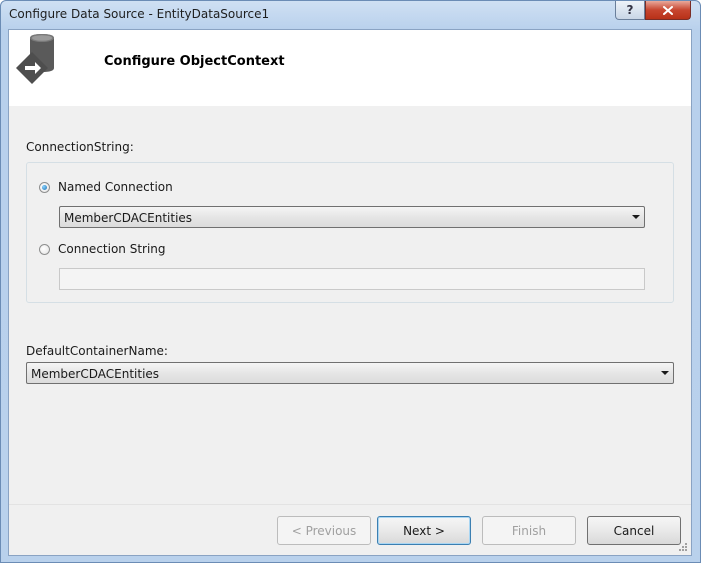 The width and height of the screenshot is (701, 563). Describe the element at coordinates (350, 373) in the screenshot. I see `default-container-dropdown: MemberCDACEntities` at that location.